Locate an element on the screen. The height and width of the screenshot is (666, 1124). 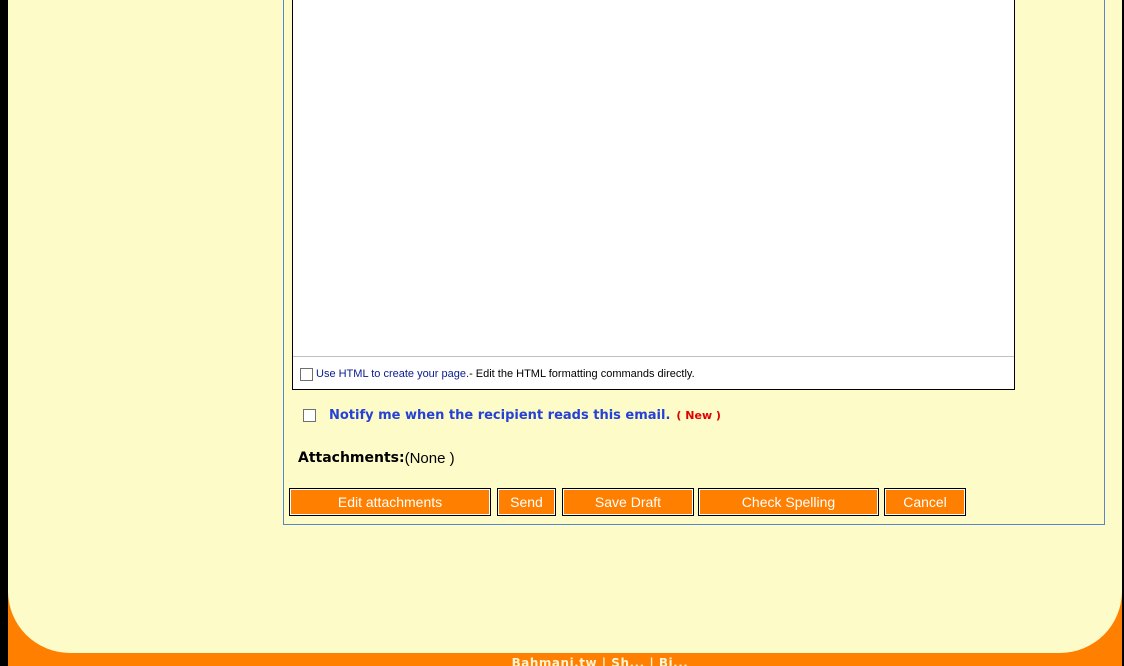
edit-attachments-button: Edit attachments is located at coordinates (390, 502).